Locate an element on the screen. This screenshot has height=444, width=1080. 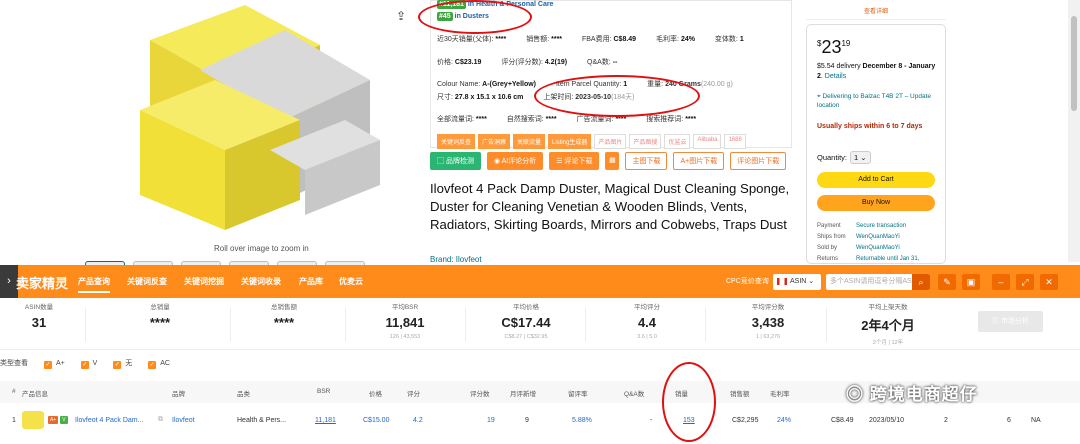
quantity-select: 1 ⌄ is located at coordinates (860, 157).